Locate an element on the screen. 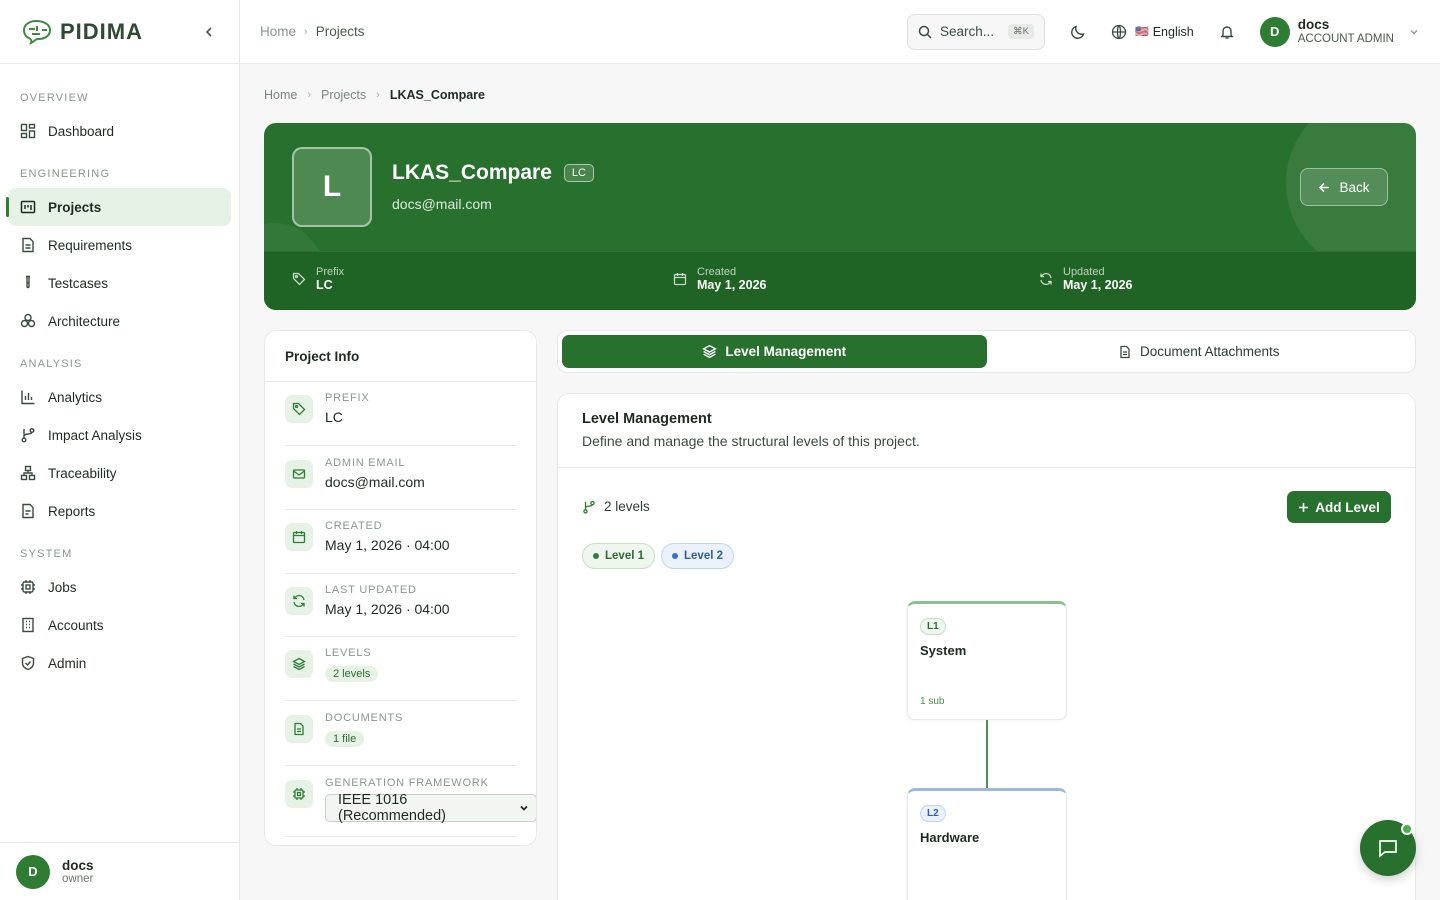 Image resolution: width=1440 pixels, height=900 pixels. sidebar-item-testcases: Testcases is located at coordinates (119, 283).